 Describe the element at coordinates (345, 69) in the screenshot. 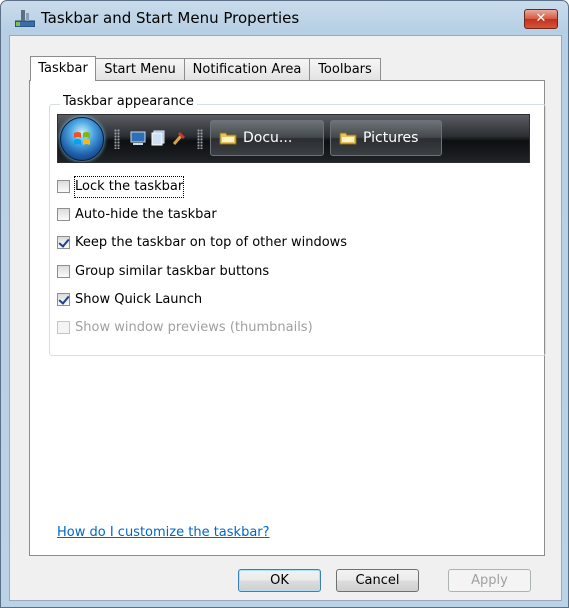

I see `tab-toolbars: Toolbars` at that location.